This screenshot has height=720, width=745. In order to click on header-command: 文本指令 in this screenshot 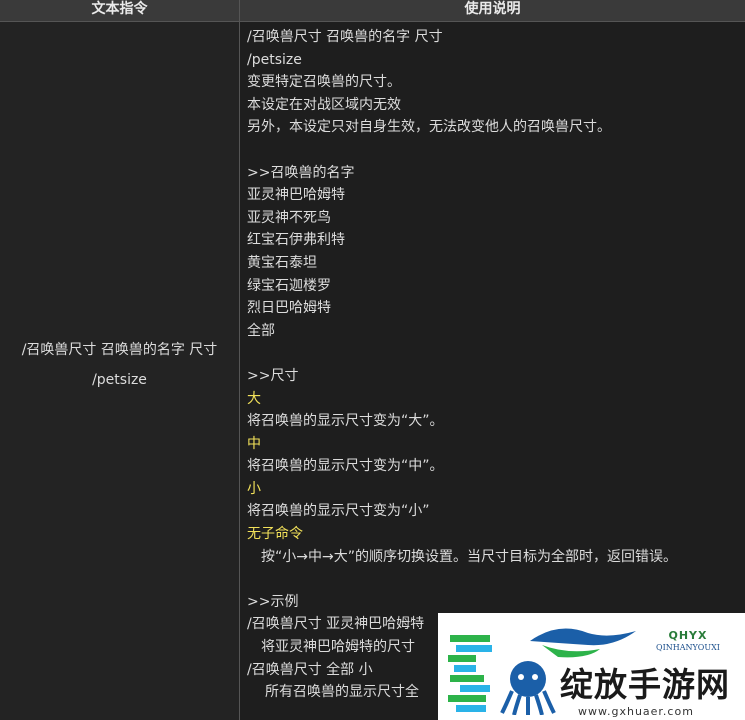, I will do `click(119, 9)`.